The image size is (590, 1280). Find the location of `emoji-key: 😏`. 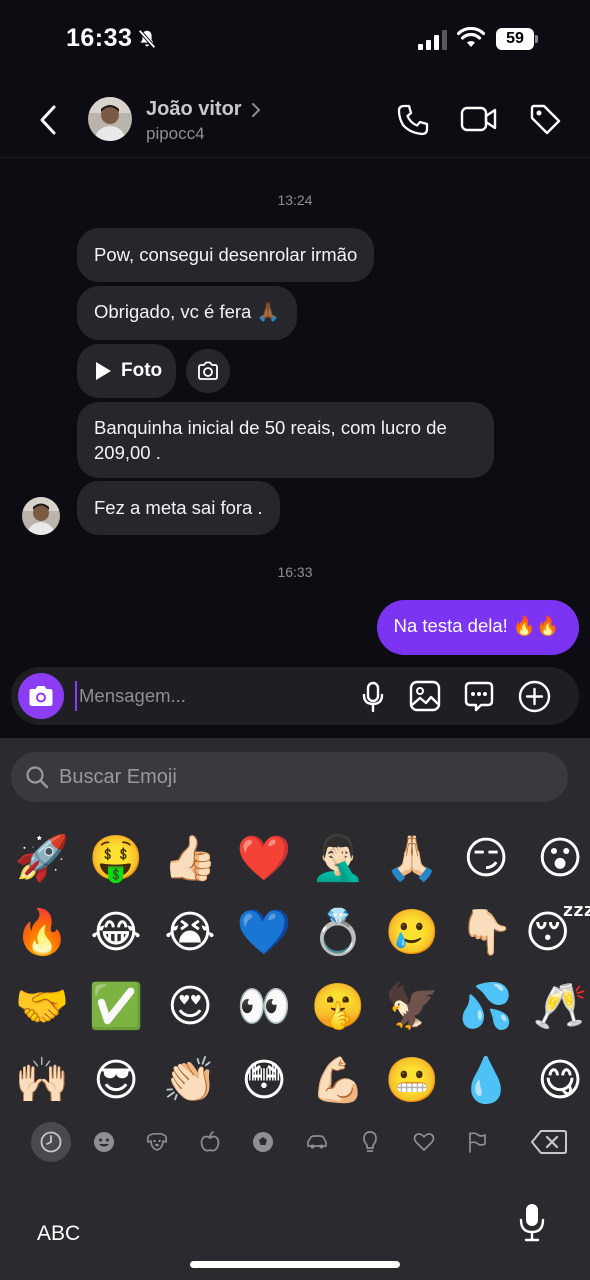

emoji-key: 😏 is located at coordinates (486, 859).